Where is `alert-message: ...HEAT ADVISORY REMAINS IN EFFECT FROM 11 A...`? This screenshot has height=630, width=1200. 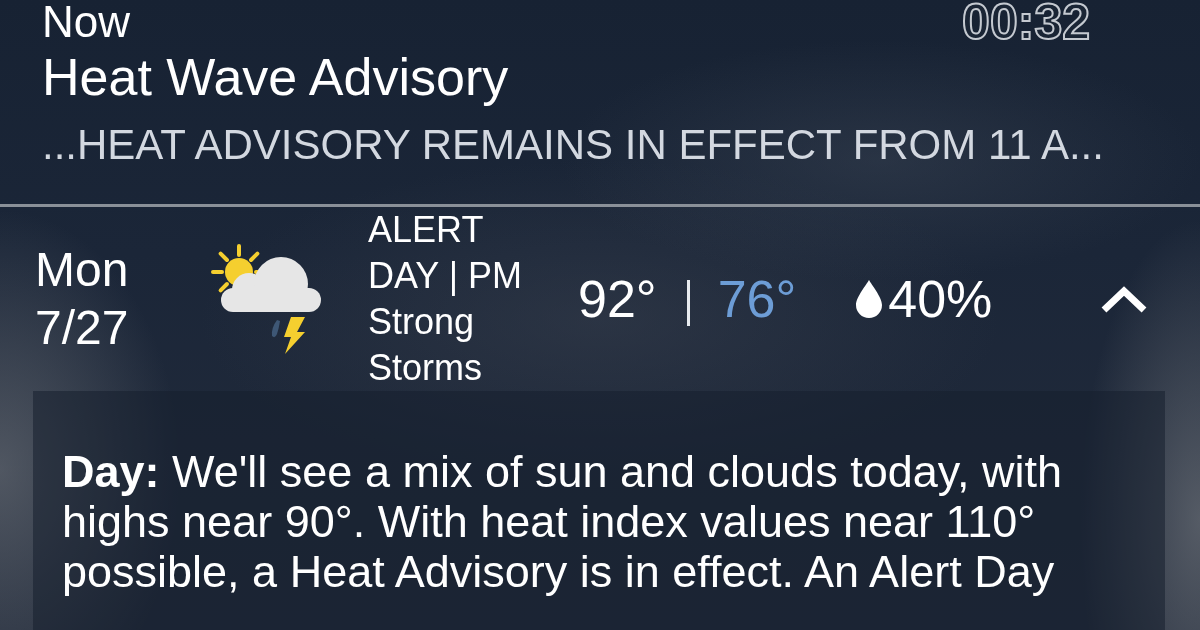 alert-message: ...HEAT ADVISORY REMAINS IN EFFECT FROM 11 A... is located at coordinates (573, 145).